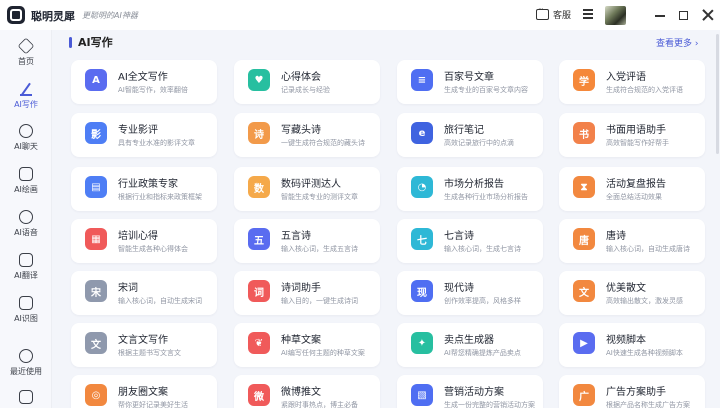  I want to click on tool-card-description: 高效记录旅行中的点滴, so click(479, 143).